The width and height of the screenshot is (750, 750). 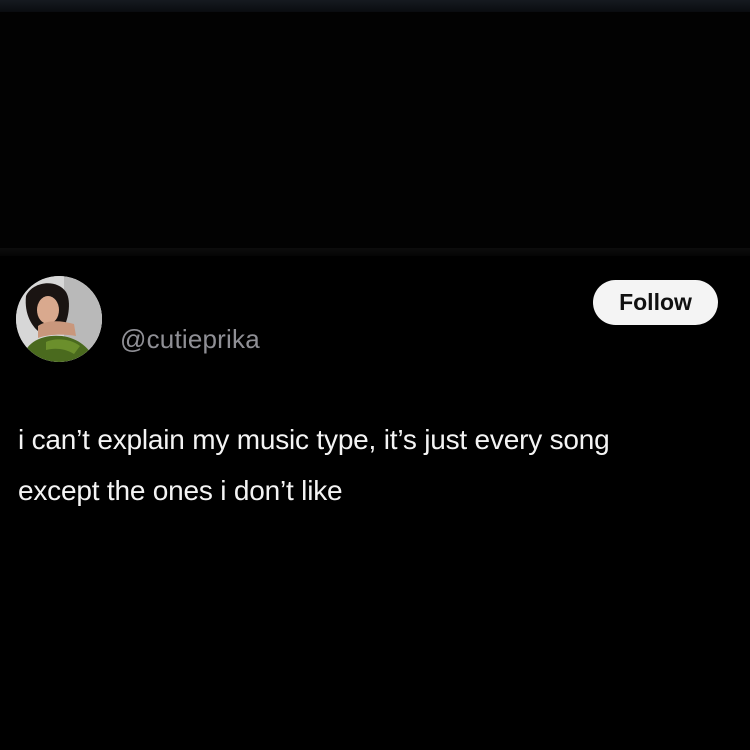 I want to click on tweet-text-line-2: except the ones i don’t like, so click(x=180, y=490).